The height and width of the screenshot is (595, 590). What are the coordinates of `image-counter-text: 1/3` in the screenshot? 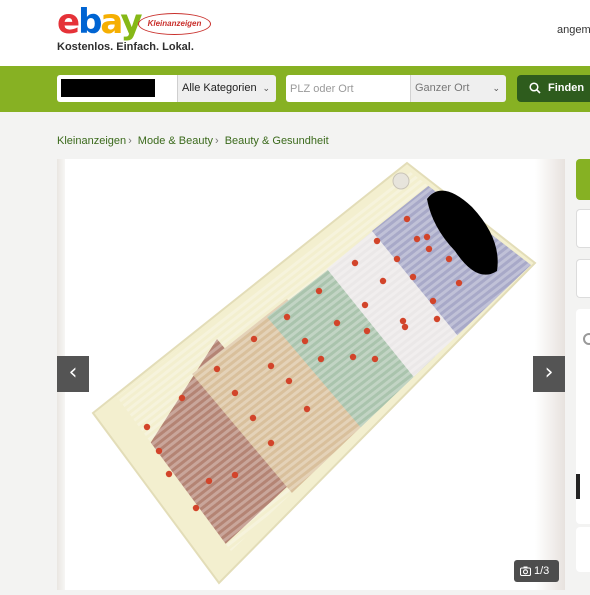 It's located at (542, 571).